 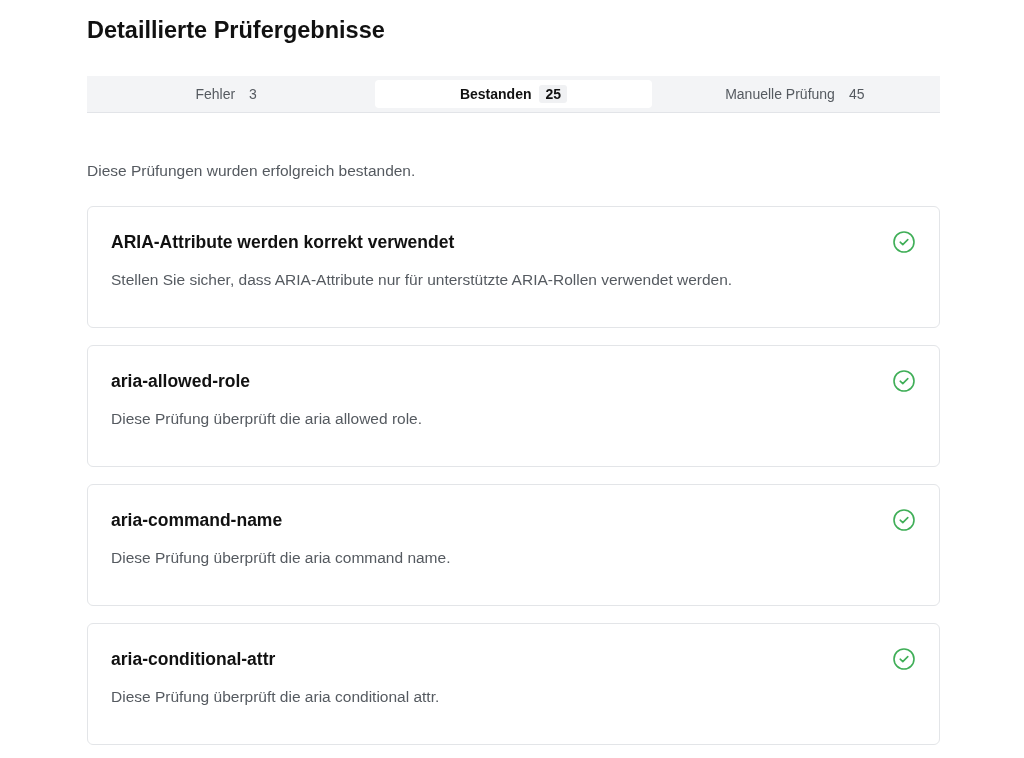 I want to click on page-heading: Detaillierte Prüfergebnisse, so click(x=236, y=30).